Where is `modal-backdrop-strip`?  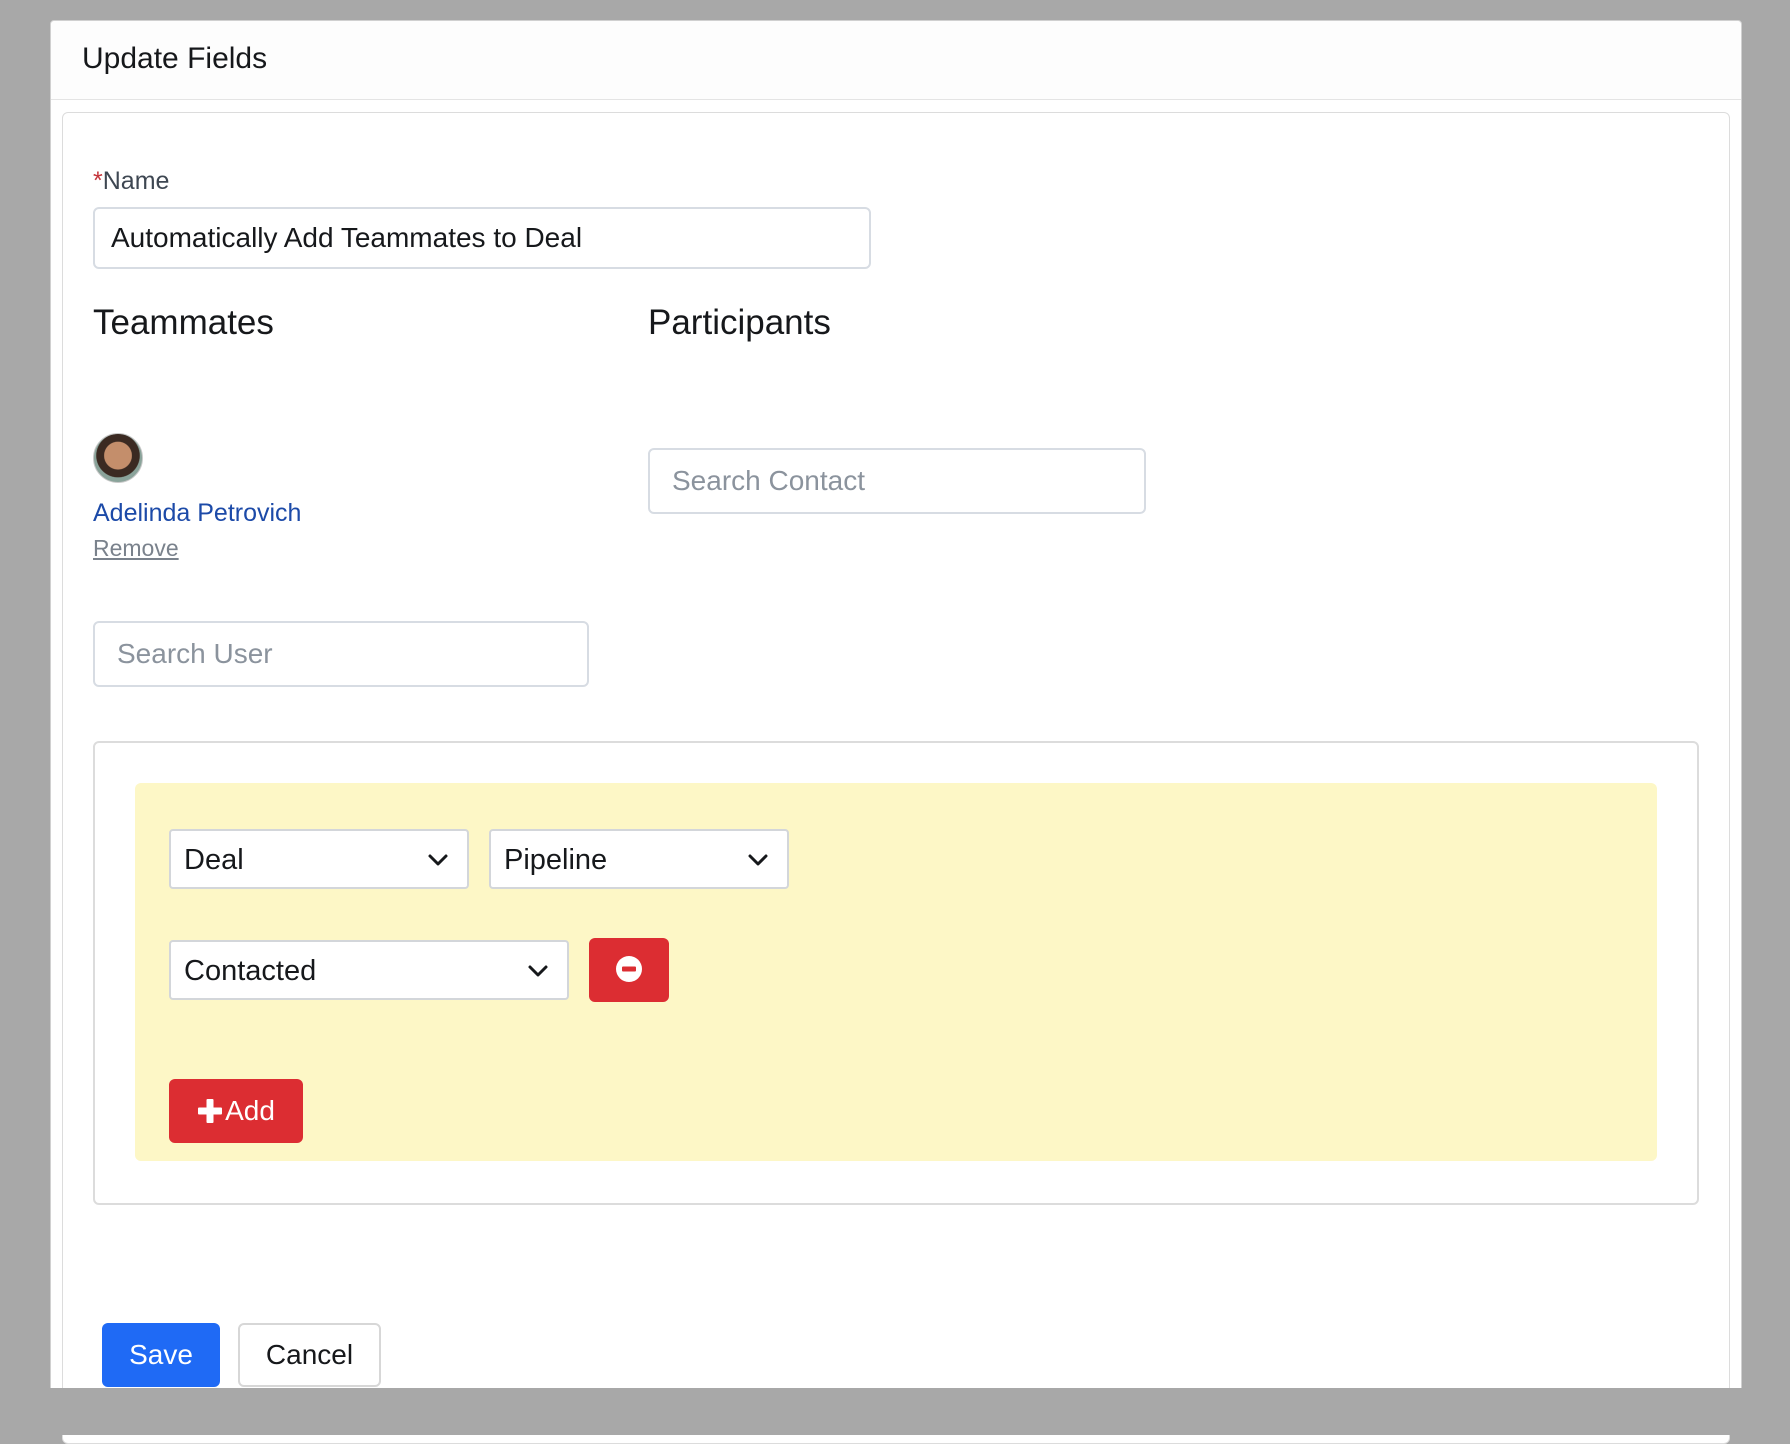
modal-backdrop-strip is located at coordinates (895, 1411).